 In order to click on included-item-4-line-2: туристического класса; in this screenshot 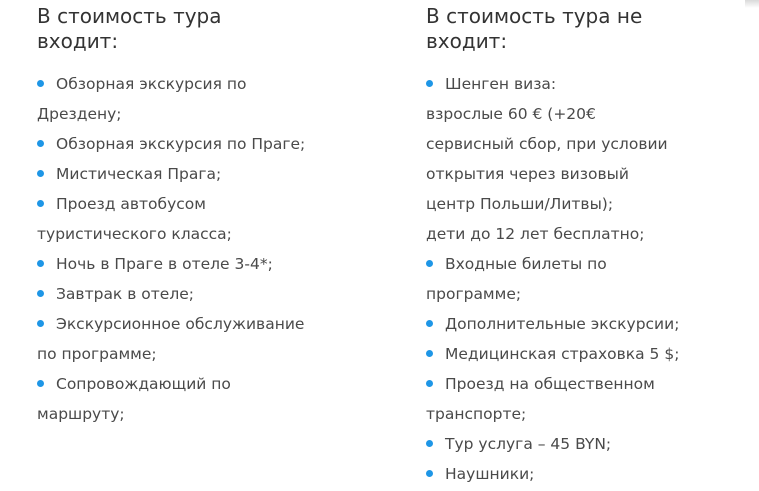, I will do `click(187, 234)`.